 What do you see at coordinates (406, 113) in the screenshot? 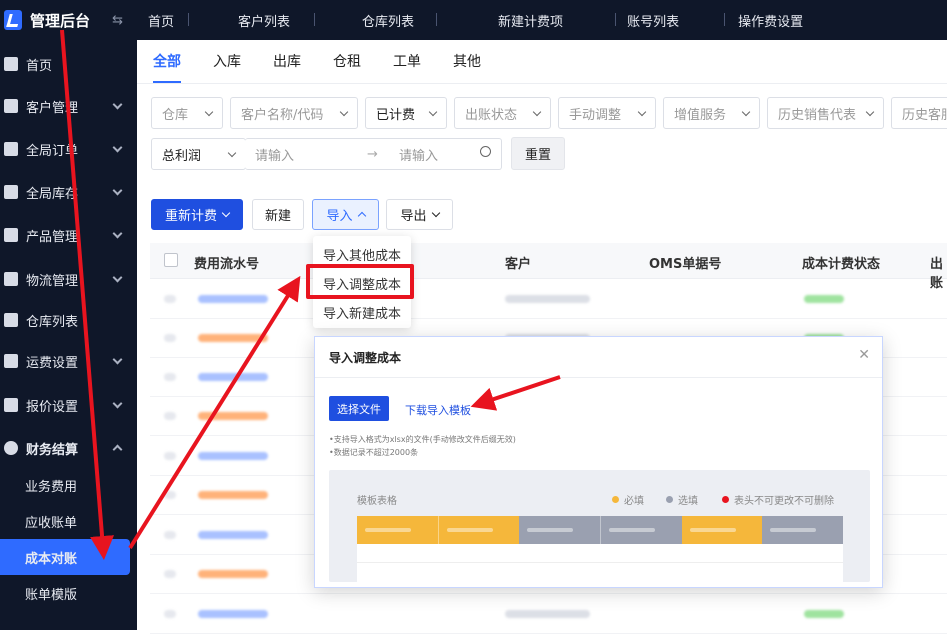
I see `billed-select: 已计费` at bounding box center [406, 113].